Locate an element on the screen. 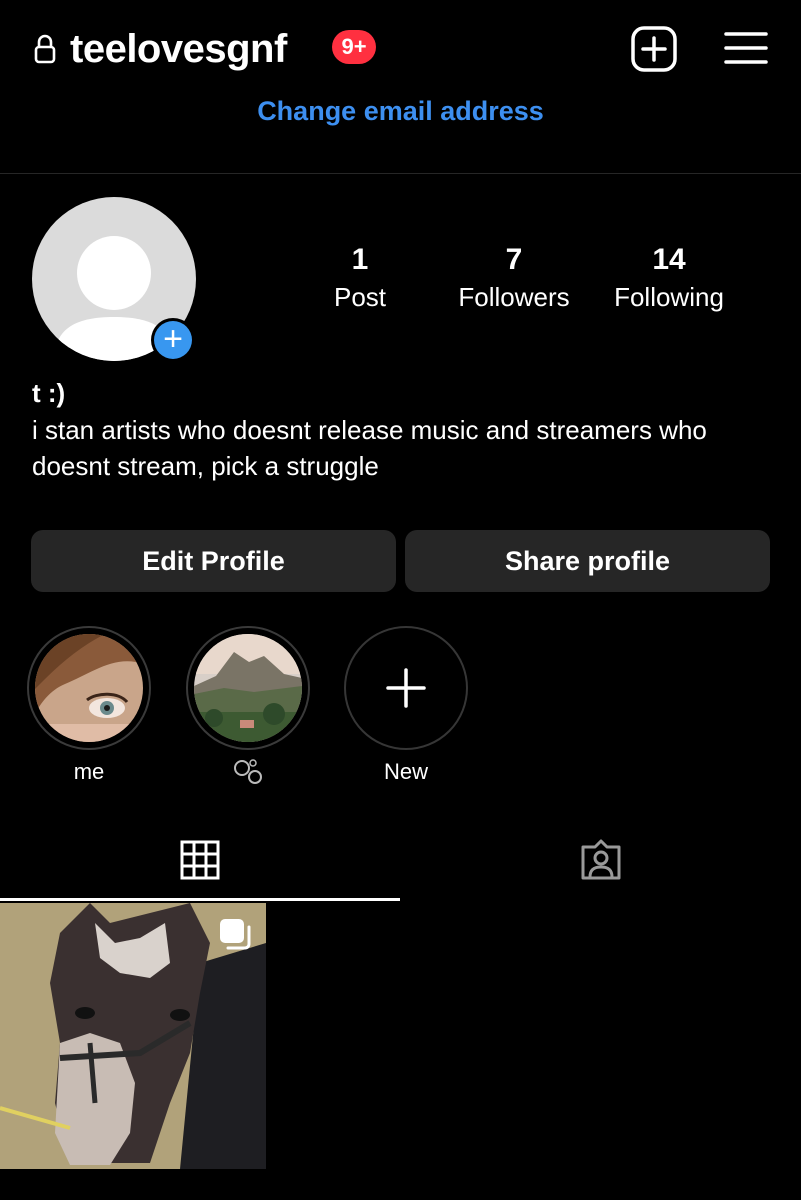  grid-icon is located at coordinates (200, 860).